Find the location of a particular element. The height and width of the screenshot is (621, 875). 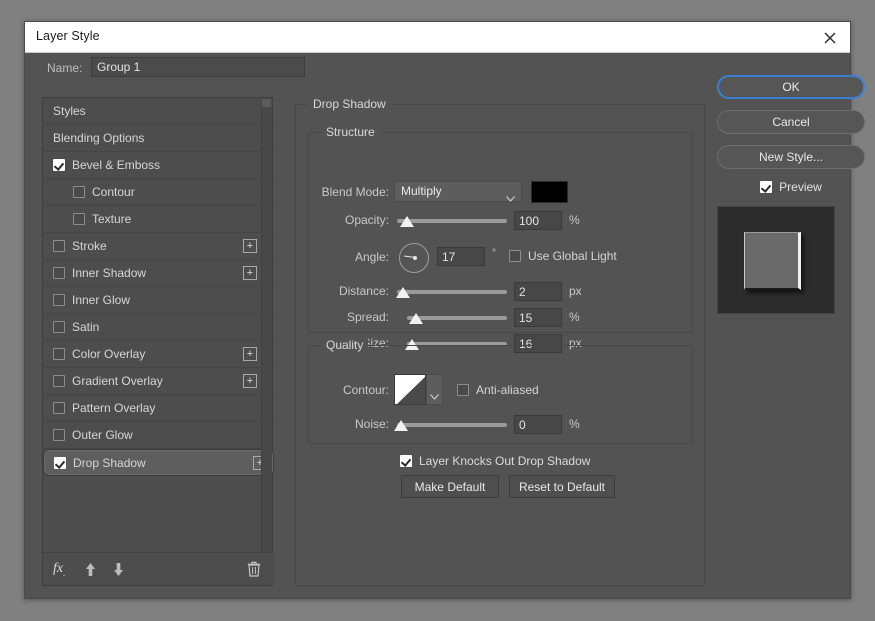

style-list-item-label: Inner Glow is located at coordinates (101, 300).